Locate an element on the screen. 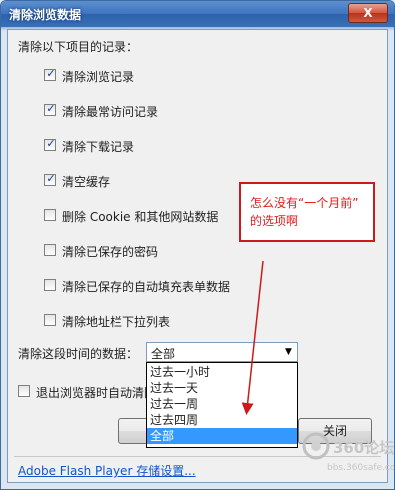 Image resolution: width=395 pixels, height=490 pixels. watermark-name: 360论坛 is located at coordinates (364, 448).